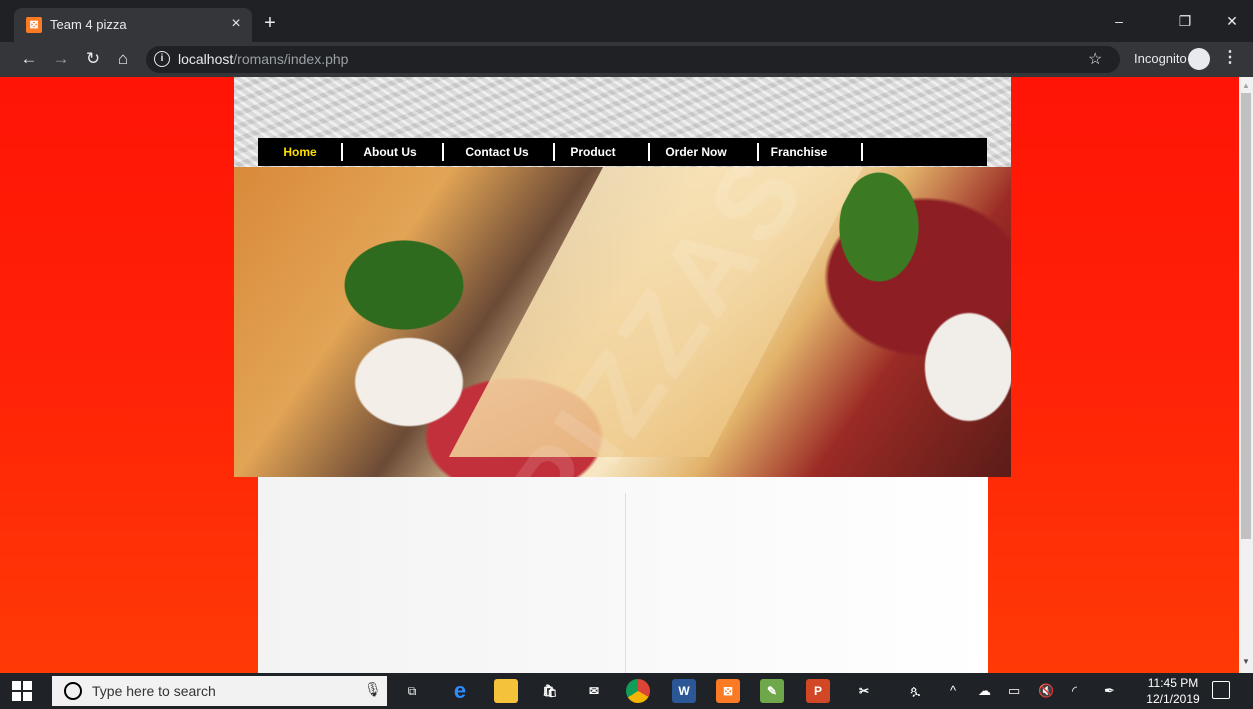 This screenshot has width=1253, height=709. What do you see at coordinates (1221, 690) in the screenshot?
I see `notification-center-icon` at bounding box center [1221, 690].